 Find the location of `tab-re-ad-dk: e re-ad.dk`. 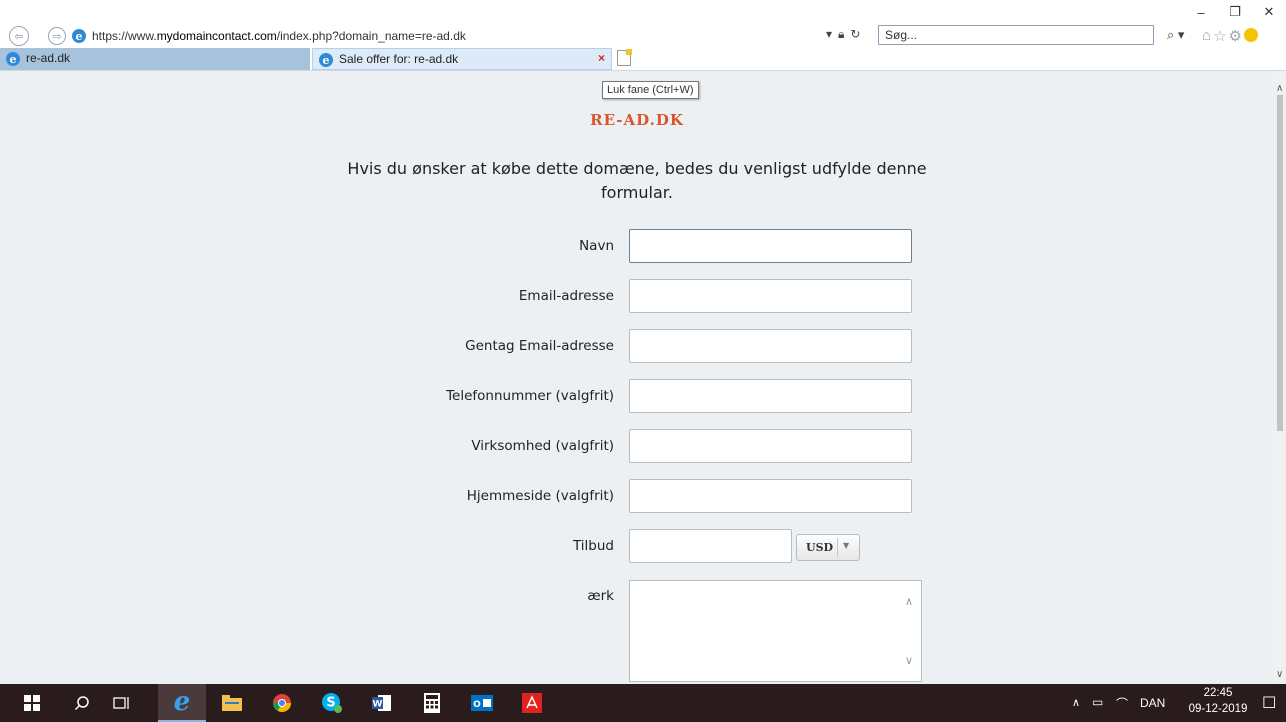

tab-re-ad-dk: e re-ad.dk is located at coordinates (155, 59).